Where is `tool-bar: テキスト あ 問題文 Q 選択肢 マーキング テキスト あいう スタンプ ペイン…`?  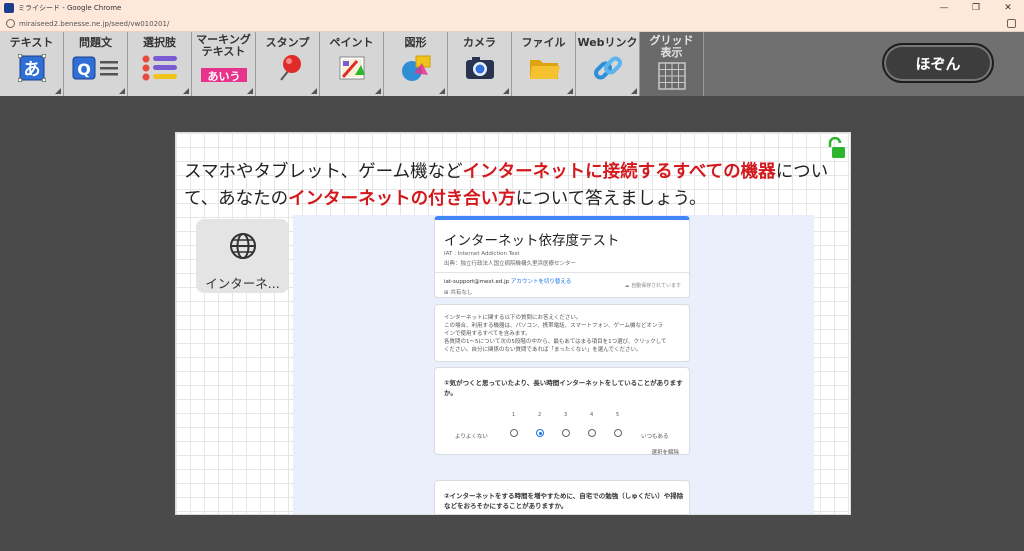 tool-bar: テキスト あ 問題文 Q 選択肢 マーキング テキスト あいう スタンプ ペイン… is located at coordinates (512, 64).